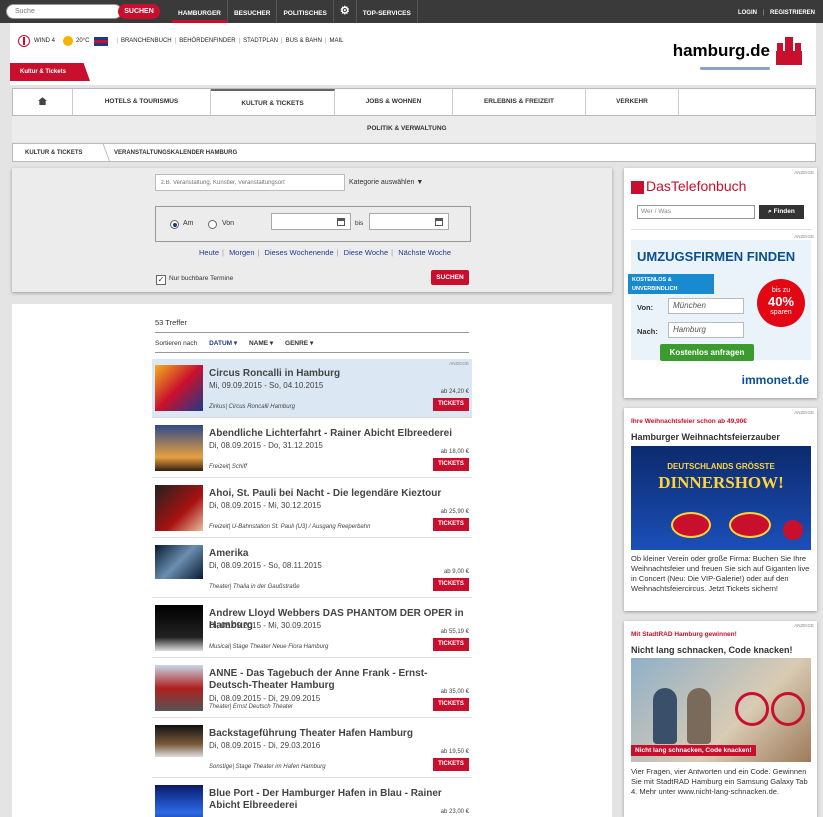 This screenshot has height=817, width=823. I want to click on filter-search-button: SUCHEN, so click(450, 277).